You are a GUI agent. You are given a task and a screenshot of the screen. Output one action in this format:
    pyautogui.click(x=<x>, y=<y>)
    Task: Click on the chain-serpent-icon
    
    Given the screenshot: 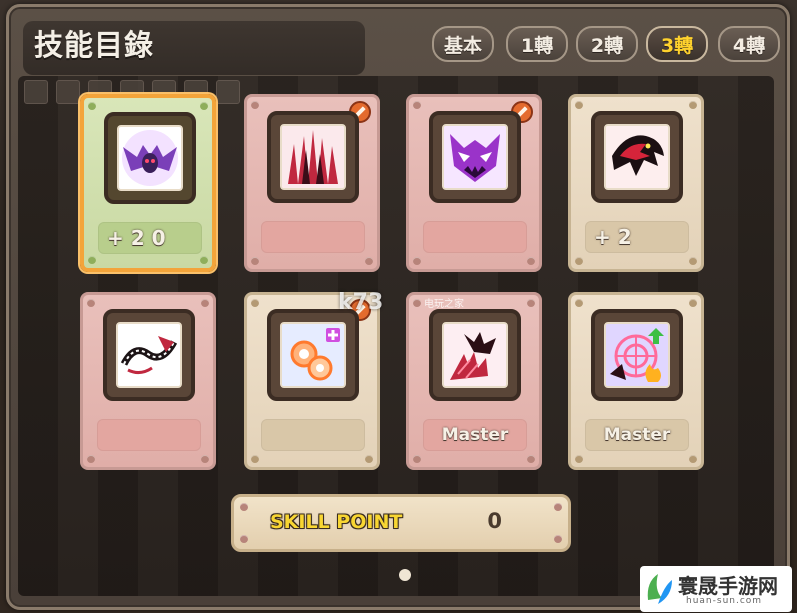 What is the action you would take?
    pyautogui.click(x=149, y=355)
    